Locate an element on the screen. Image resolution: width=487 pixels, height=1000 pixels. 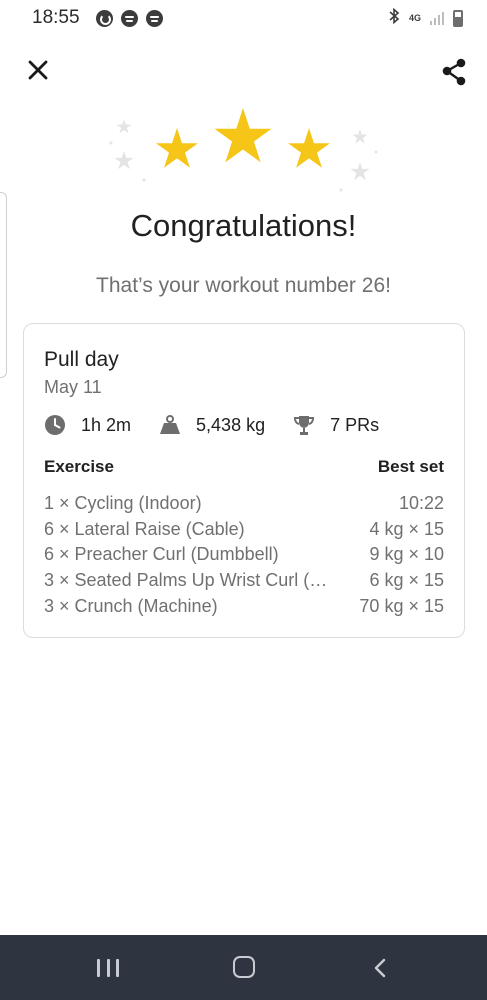
close-icon is located at coordinates (38, 70).